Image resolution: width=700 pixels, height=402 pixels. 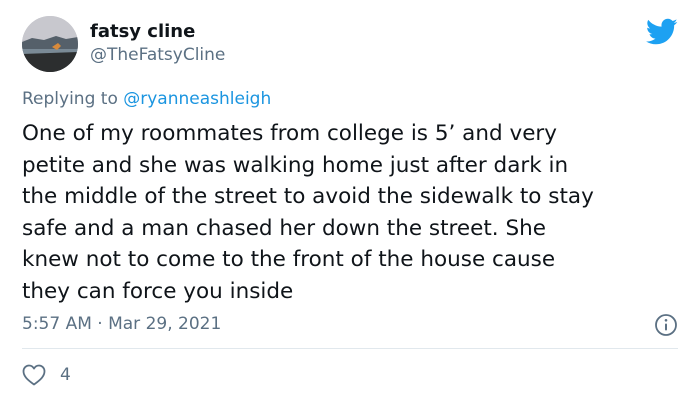 I want to click on author-handle: @TheFatsyCline, so click(x=157, y=55).